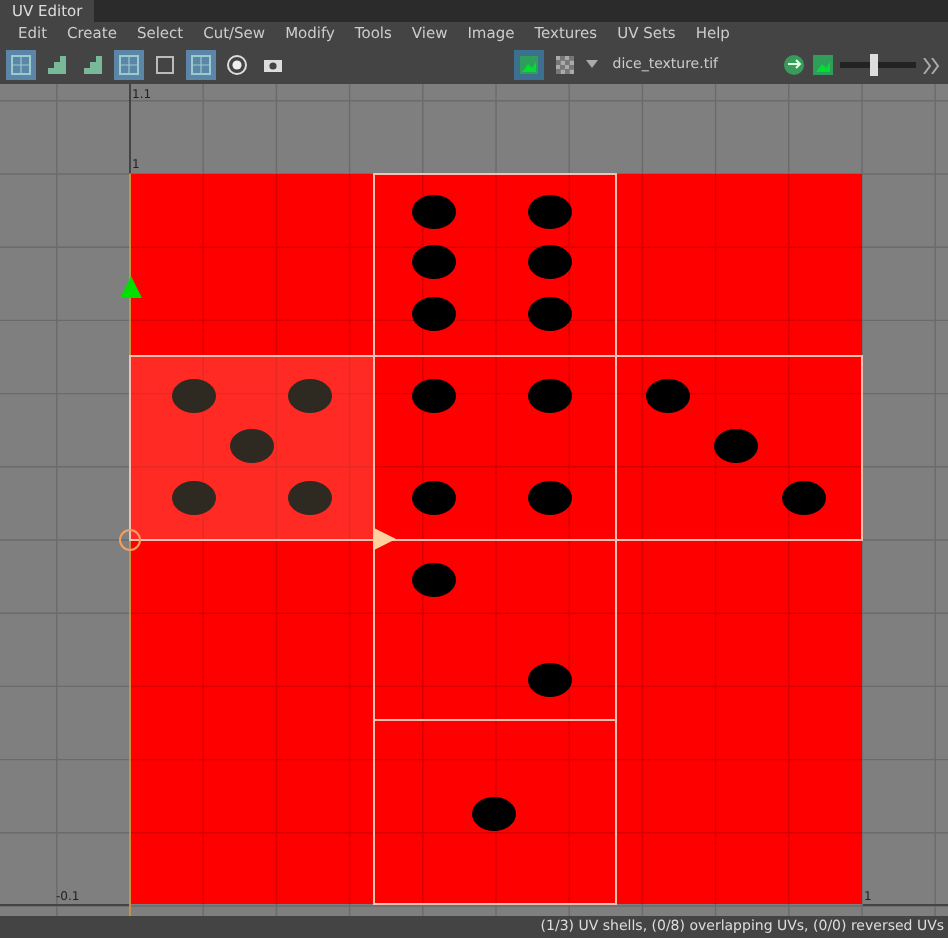 Image resolution: width=948 pixels, height=938 pixels. I want to click on swap-icon, so click(794, 65).